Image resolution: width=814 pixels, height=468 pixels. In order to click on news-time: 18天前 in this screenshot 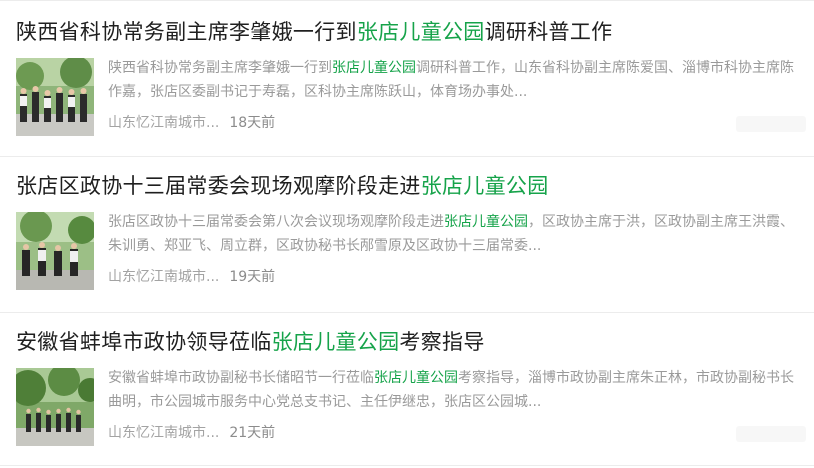, I will do `click(252, 123)`.